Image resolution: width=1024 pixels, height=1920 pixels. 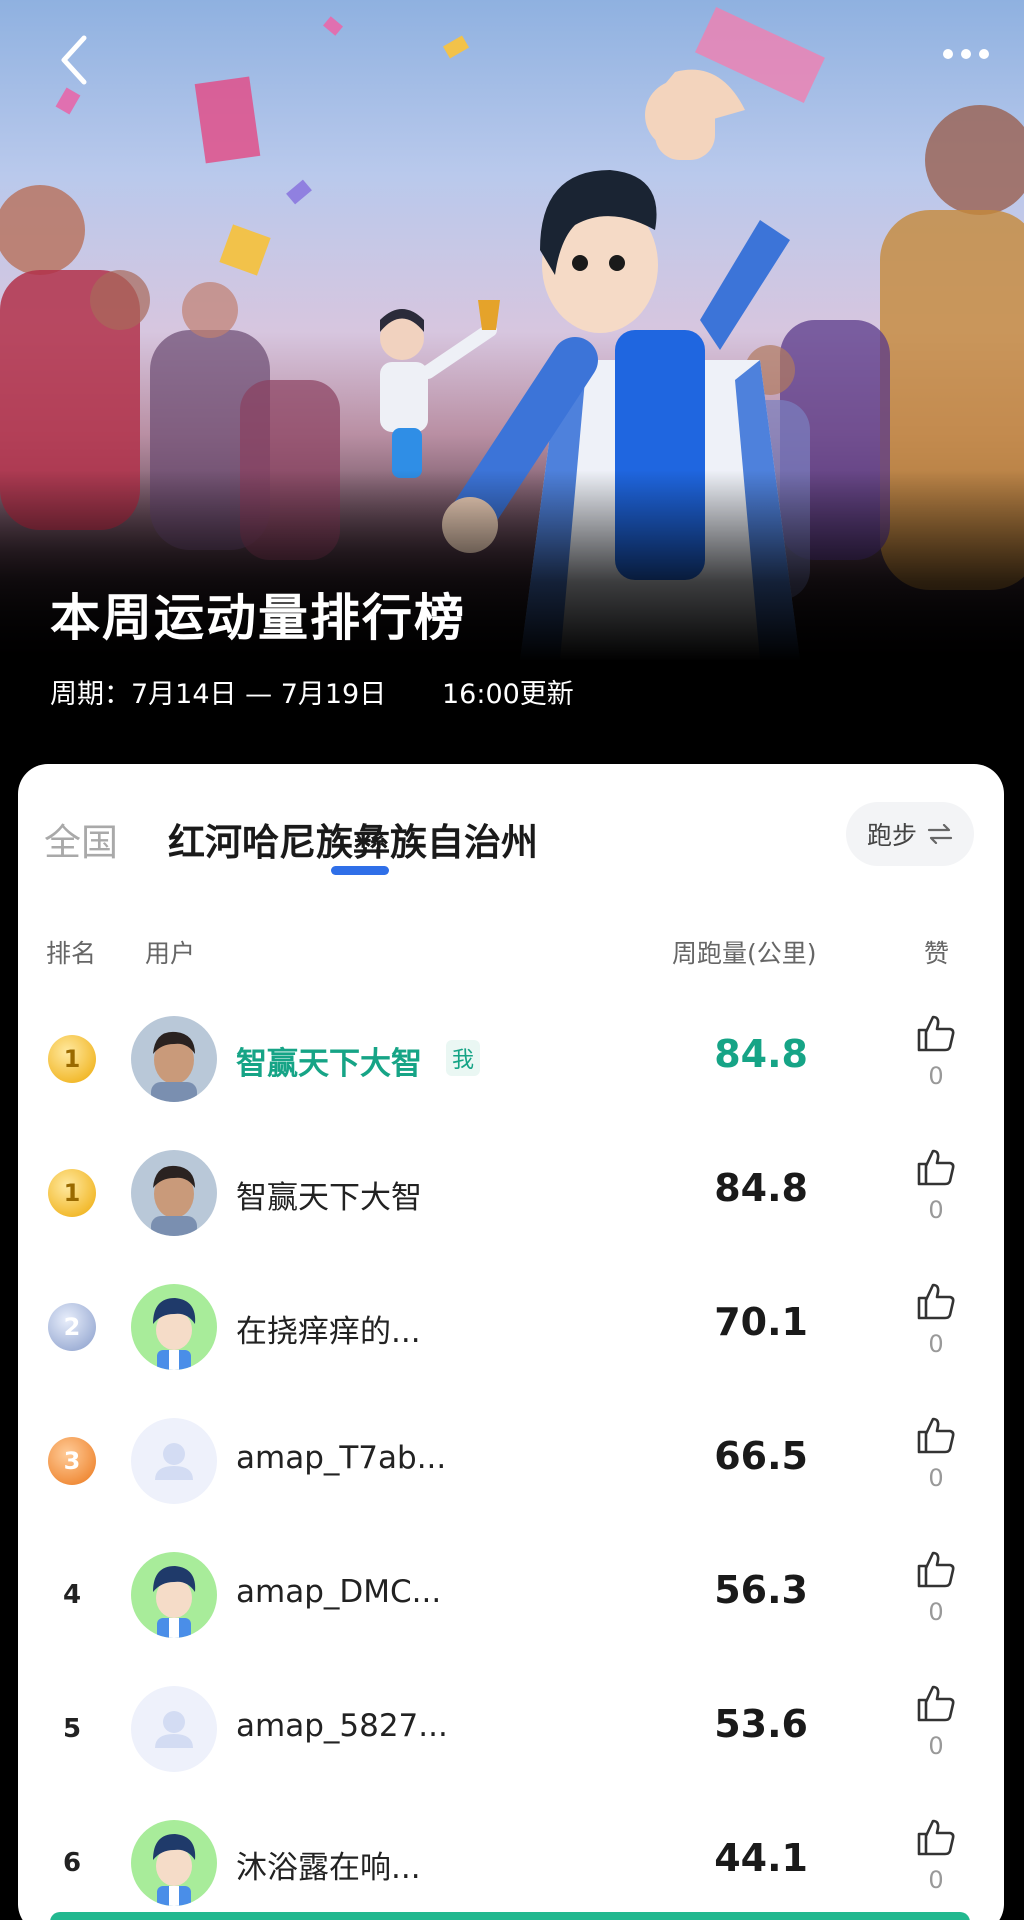 I want to click on bottom-action-bar, so click(x=510, y=1916).